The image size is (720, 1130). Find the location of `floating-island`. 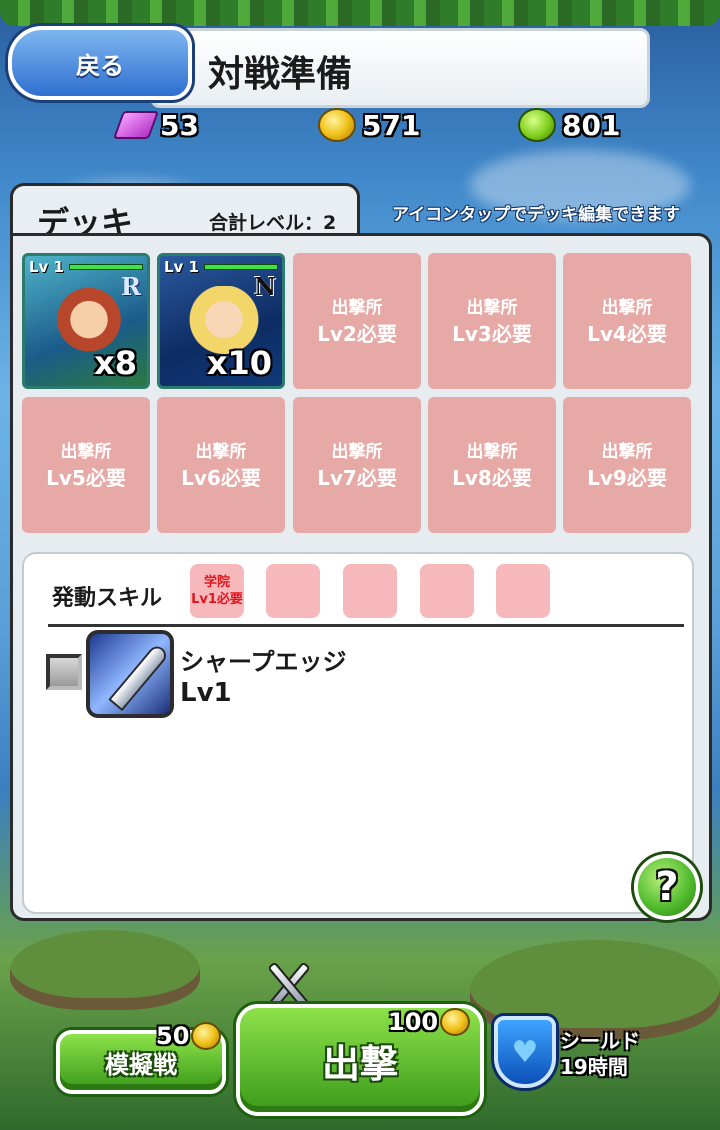

floating-island is located at coordinates (105, 970).